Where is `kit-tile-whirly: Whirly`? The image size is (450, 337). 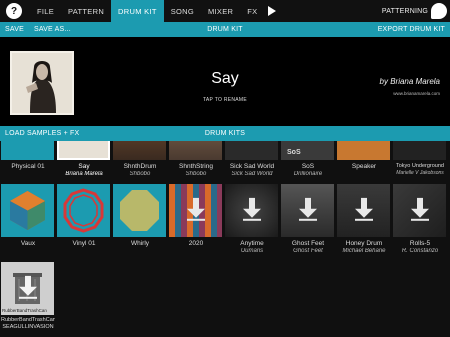 kit-tile-whirly: Whirly is located at coordinates (140, 215).